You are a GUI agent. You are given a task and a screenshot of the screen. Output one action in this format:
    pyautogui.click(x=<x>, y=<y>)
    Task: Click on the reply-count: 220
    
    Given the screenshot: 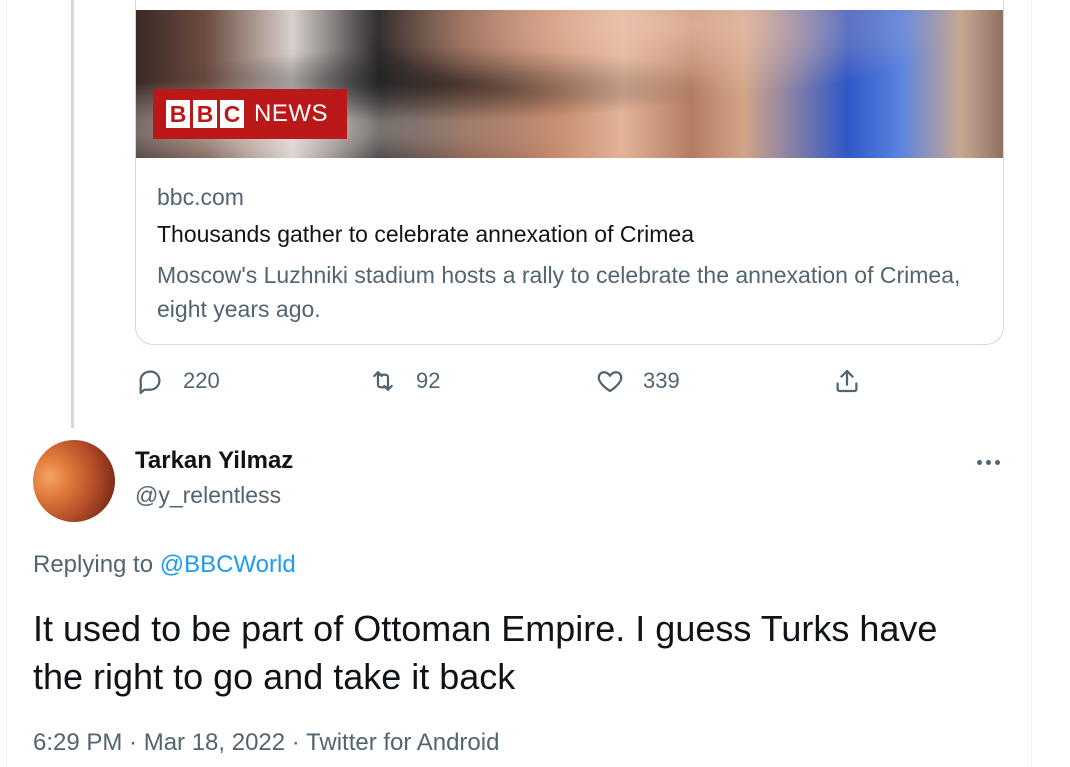 What is the action you would take?
    pyautogui.click(x=201, y=380)
    